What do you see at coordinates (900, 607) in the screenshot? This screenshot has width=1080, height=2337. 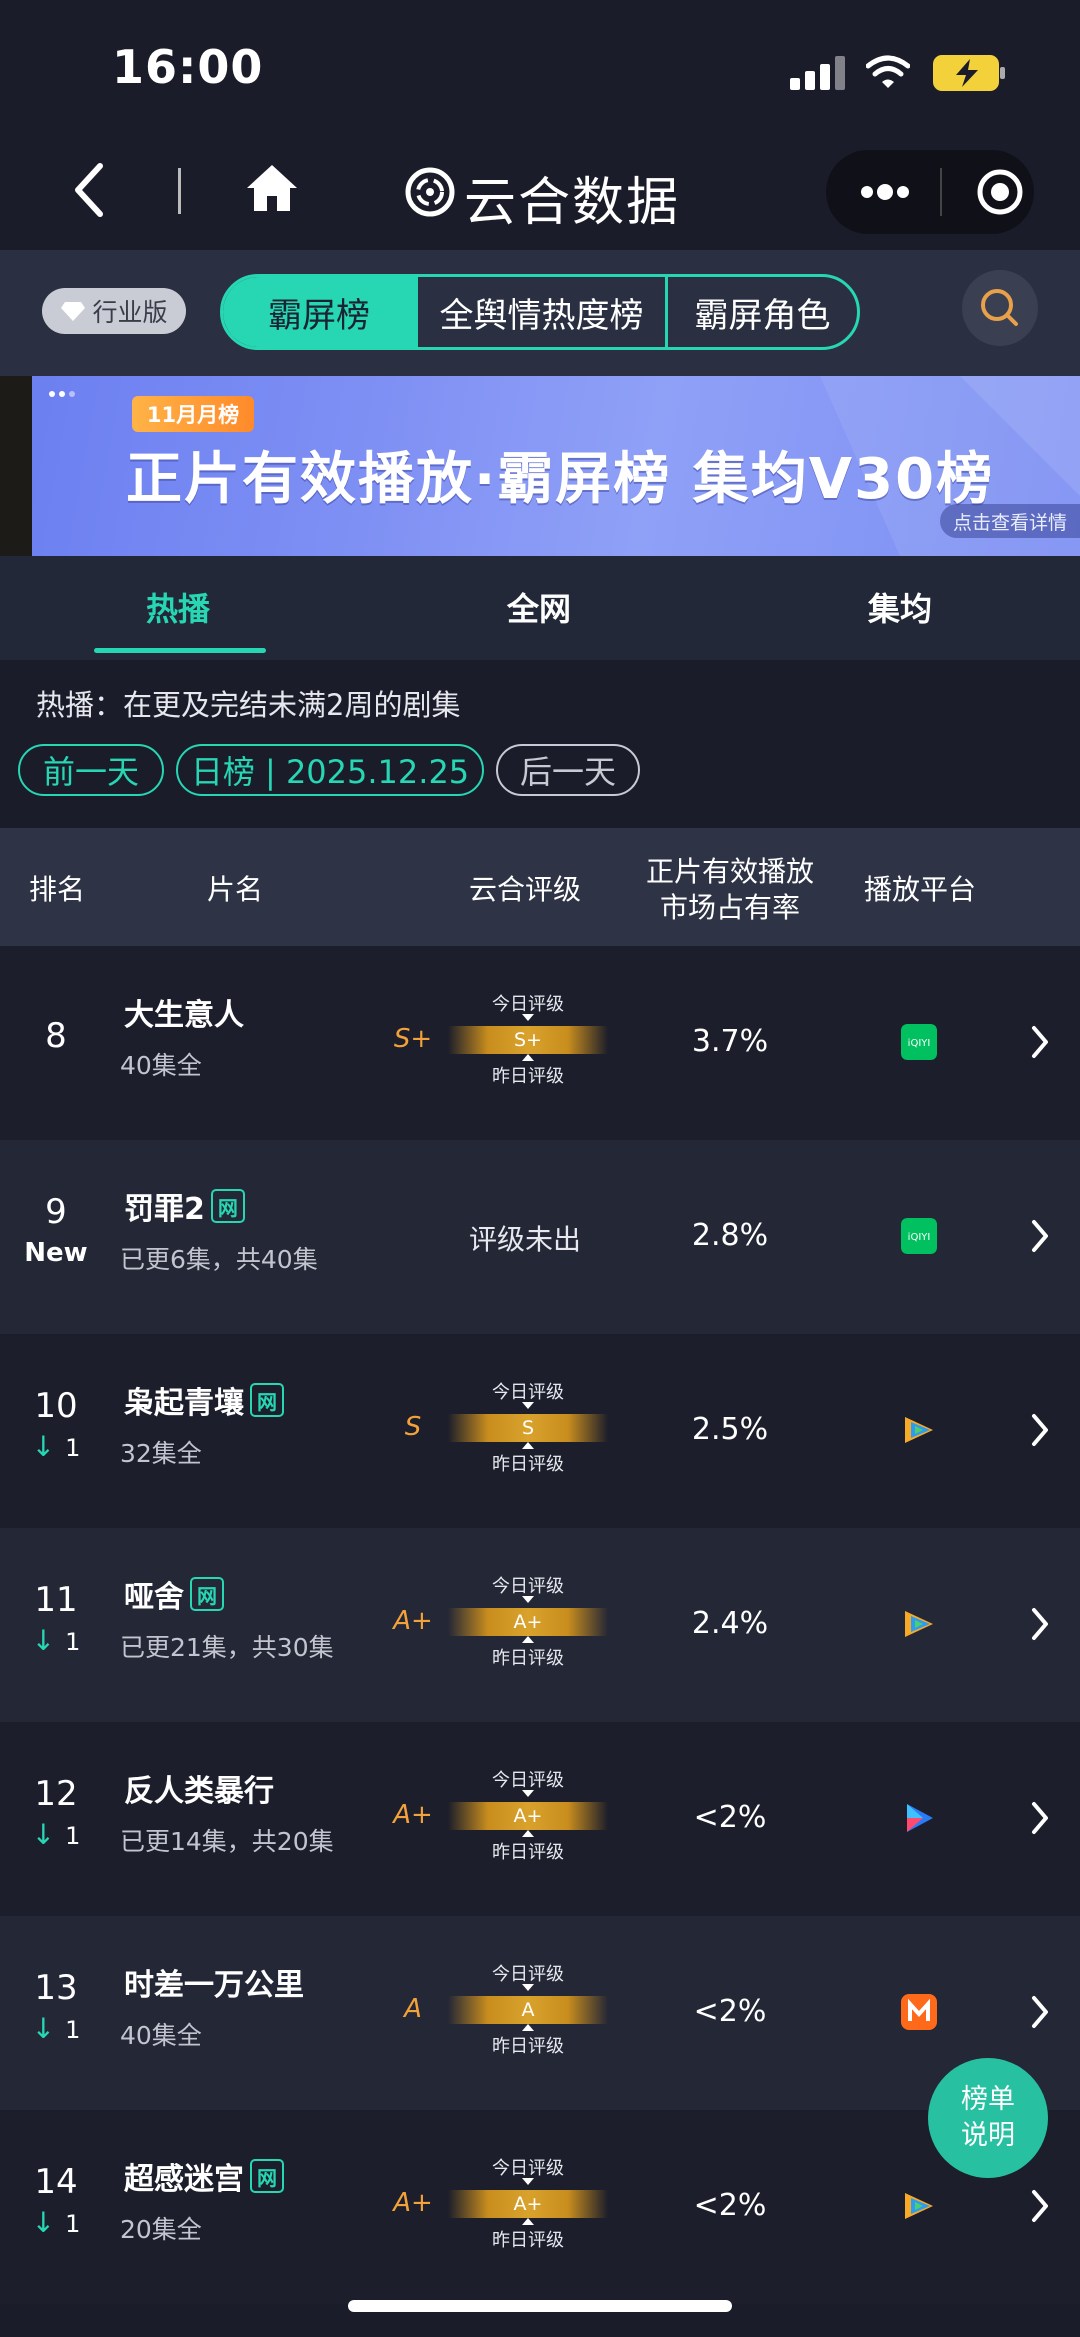 I see `subtab-per-episode: 集均` at bounding box center [900, 607].